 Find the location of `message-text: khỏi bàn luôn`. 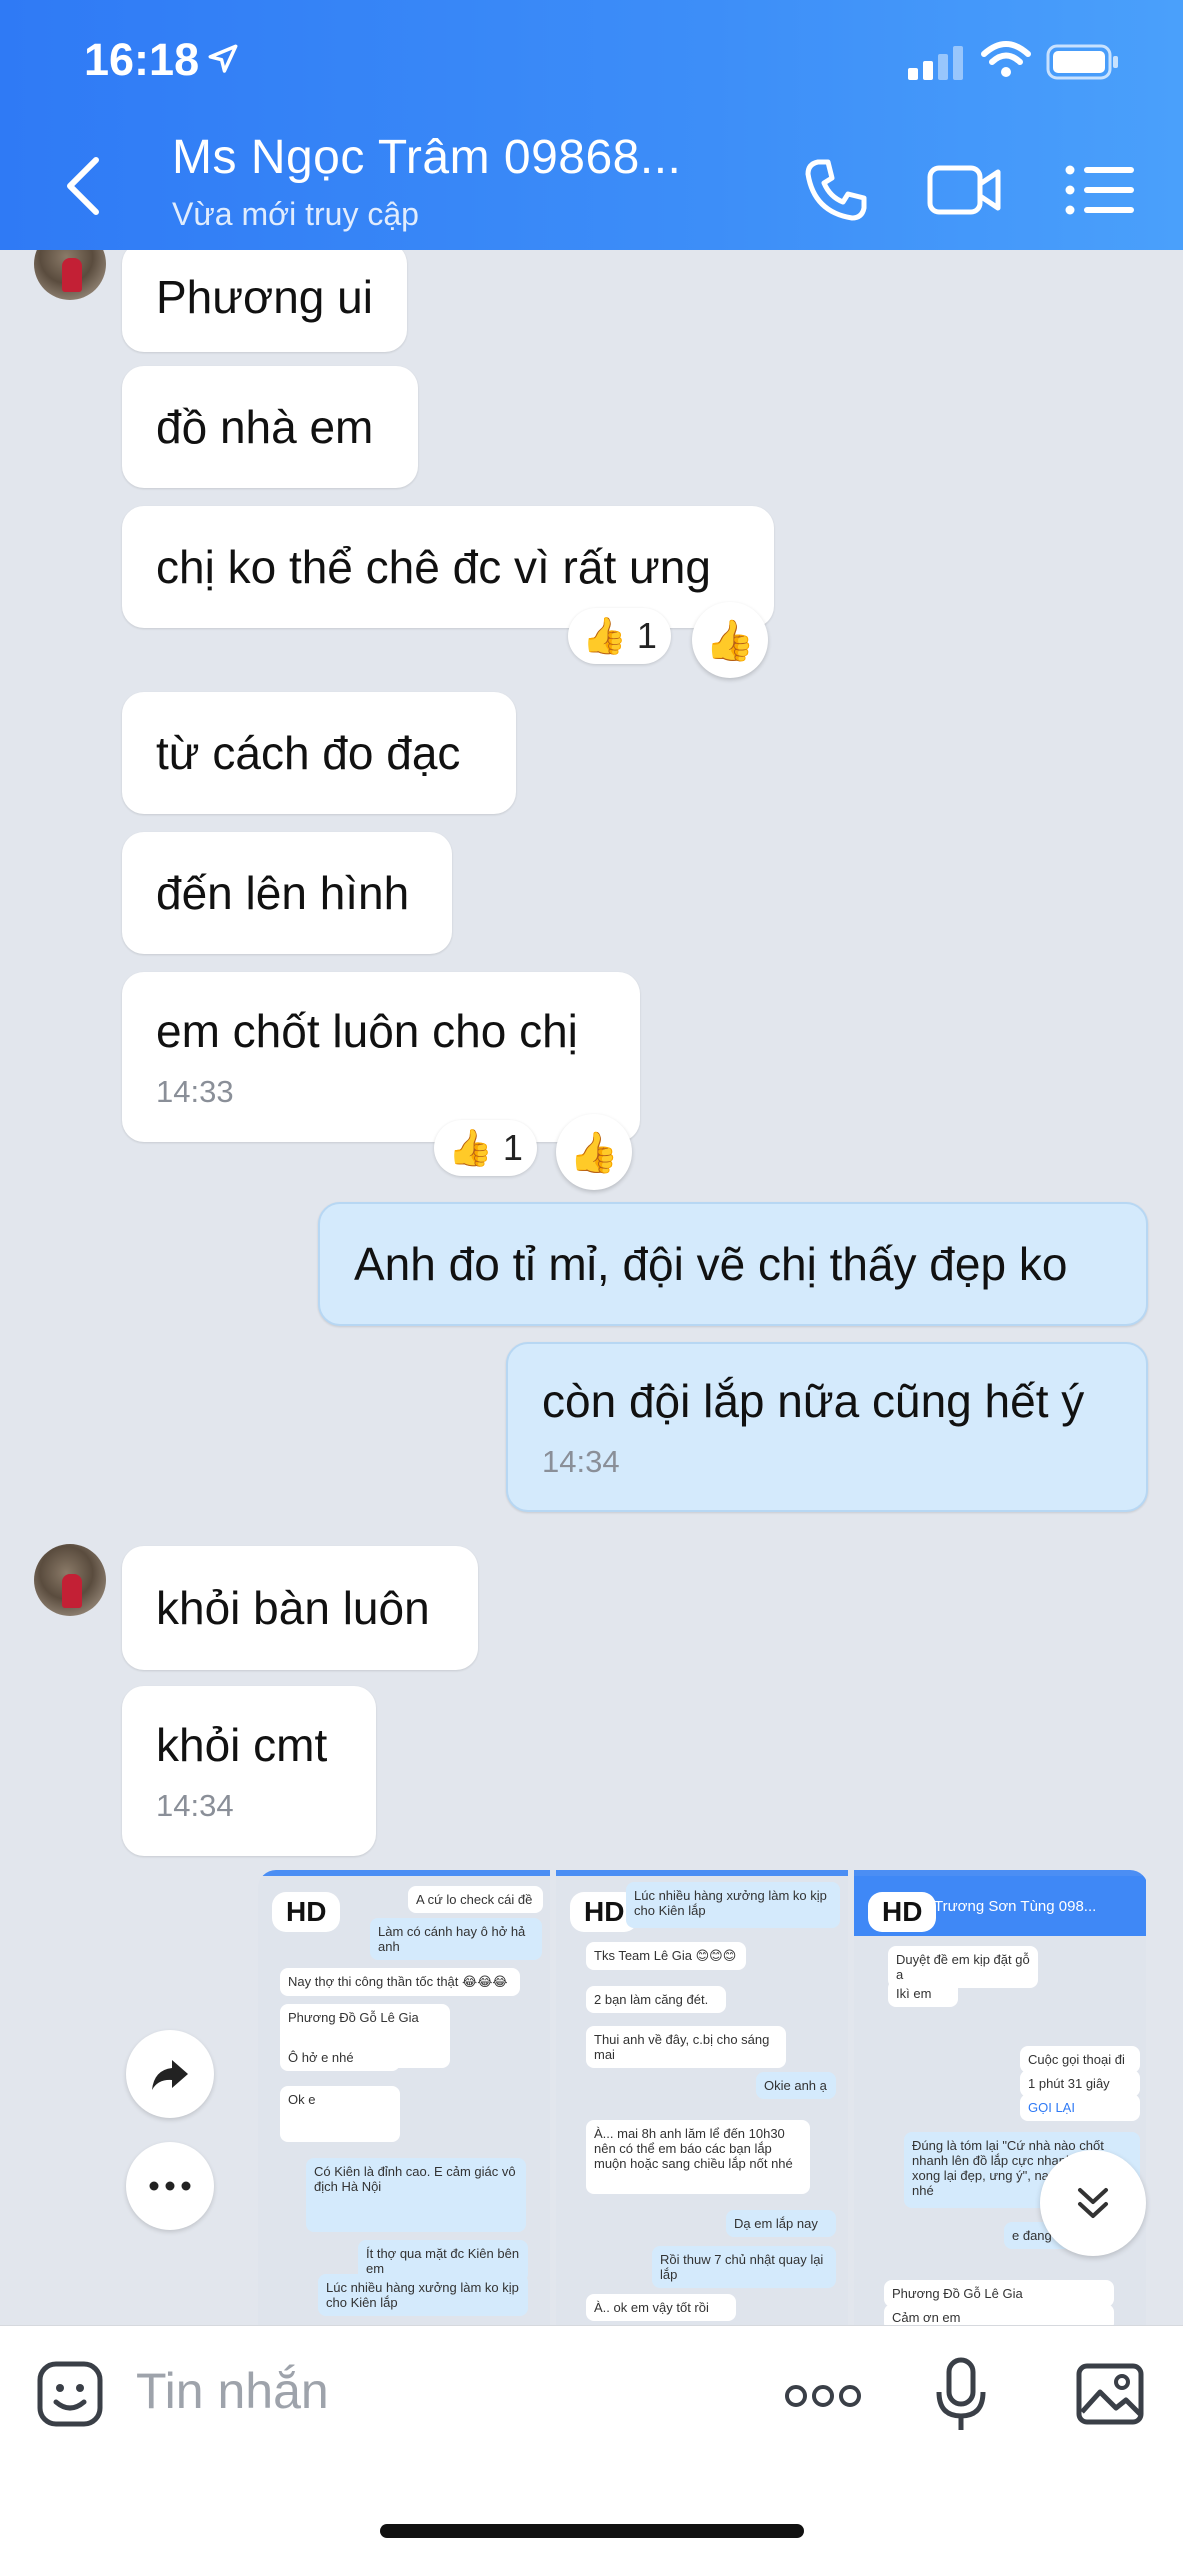

message-text: khỏi bàn luôn is located at coordinates (293, 1608).